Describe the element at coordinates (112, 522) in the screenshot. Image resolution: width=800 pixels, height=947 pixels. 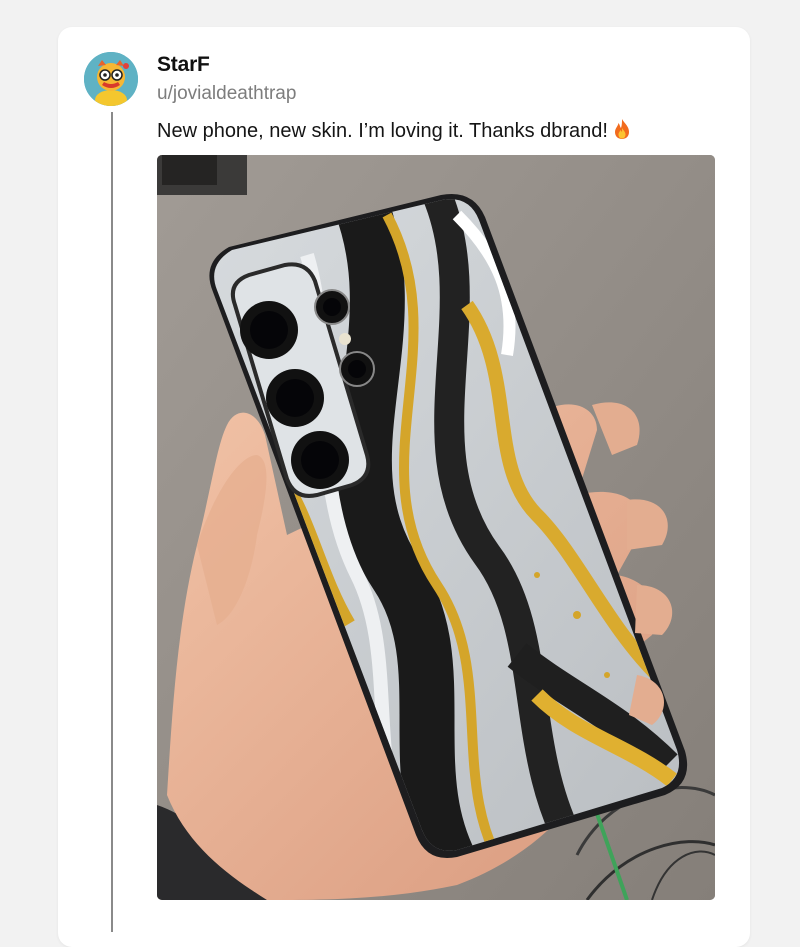
I see `thread-line` at that location.